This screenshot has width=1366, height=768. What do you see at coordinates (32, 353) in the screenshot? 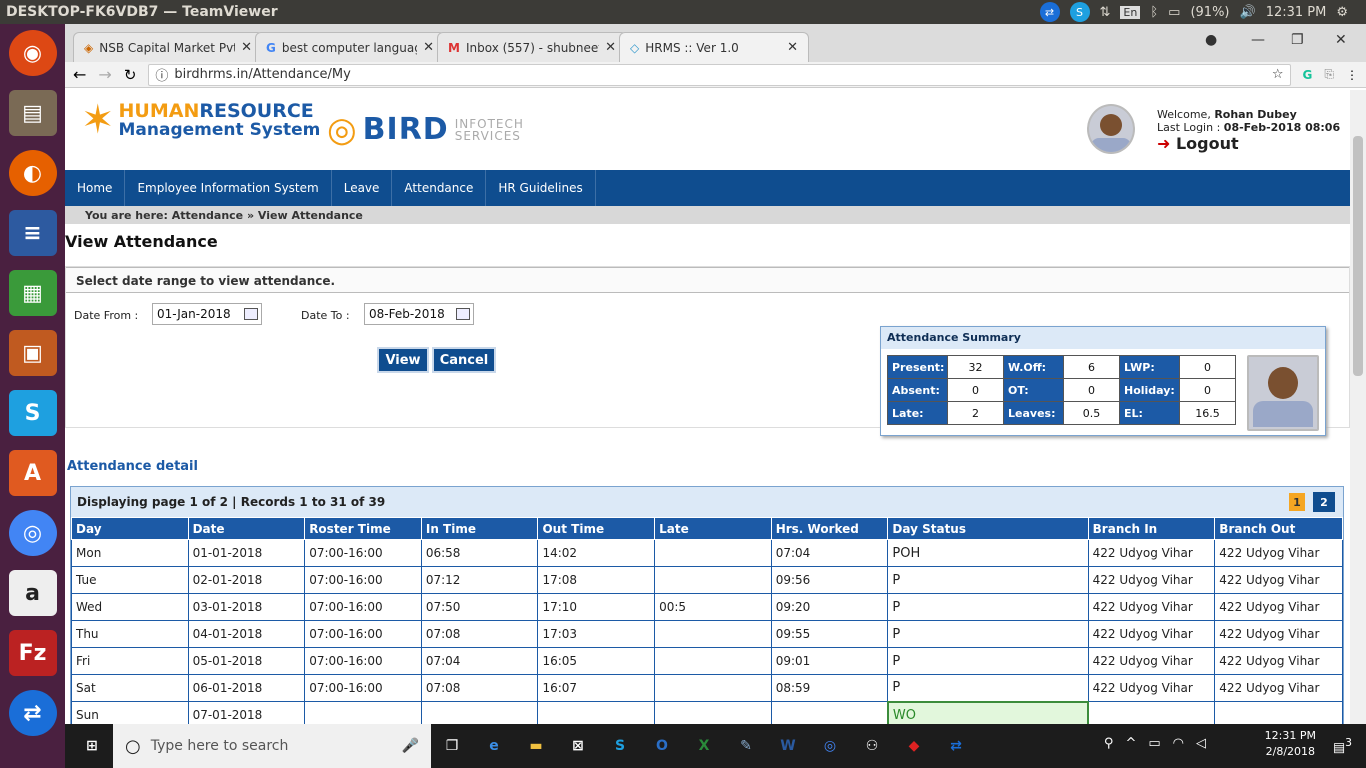
I see `impress-icon: ▣` at bounding box center [32, 353].